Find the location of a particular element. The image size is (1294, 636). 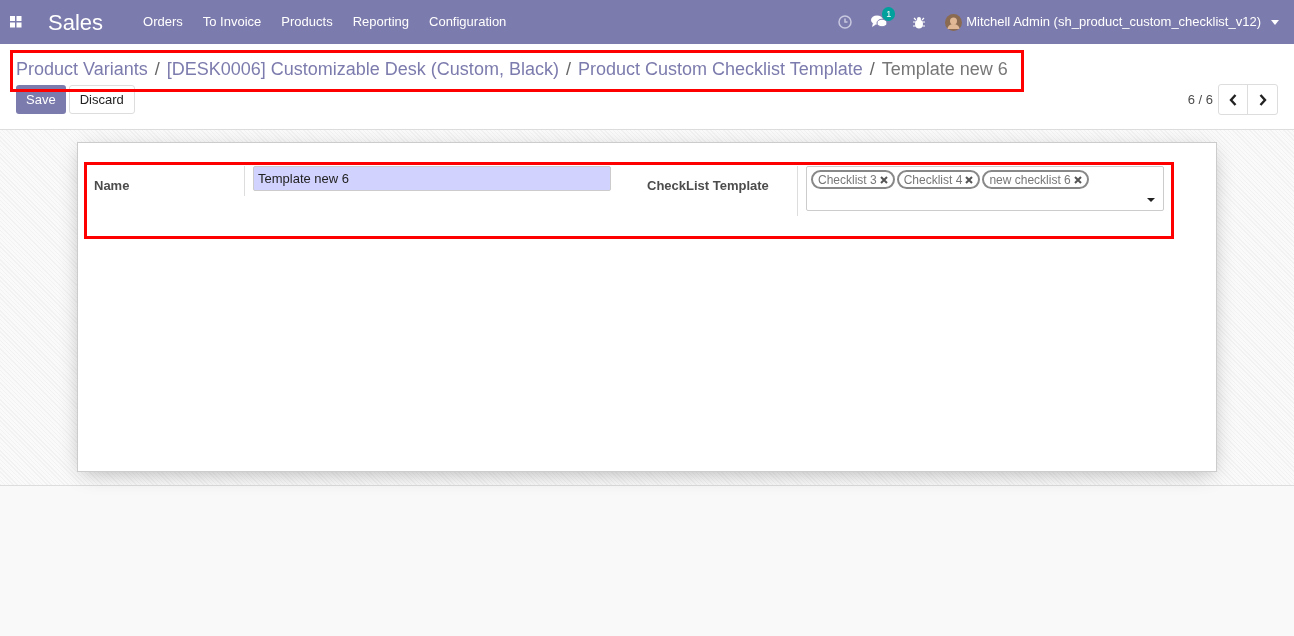

name-input-field: Template new 6 is located at coordinates (432, 178).